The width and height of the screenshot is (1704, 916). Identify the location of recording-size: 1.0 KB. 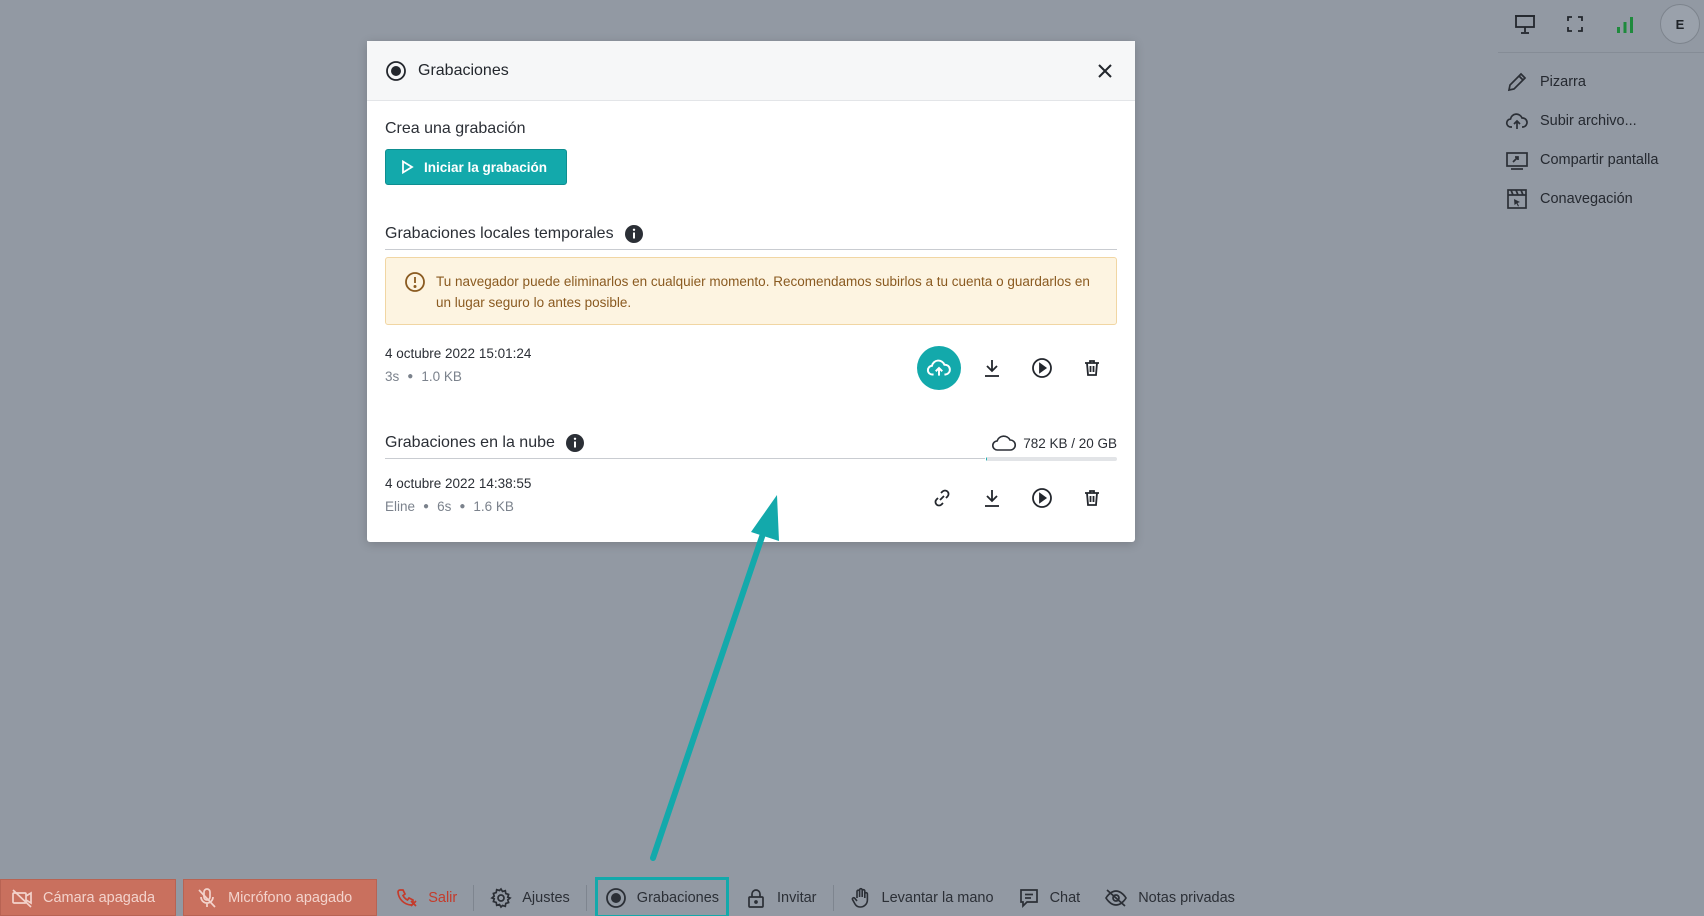
(441, 376).